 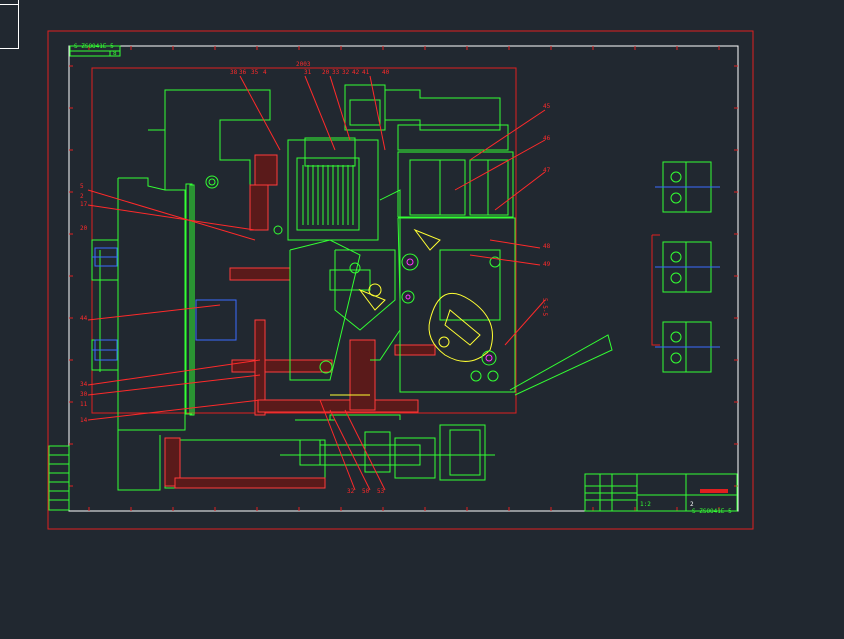 I want to click on title-block-part-no: S-ZSOO41E-5, so click(x=712, y=511).